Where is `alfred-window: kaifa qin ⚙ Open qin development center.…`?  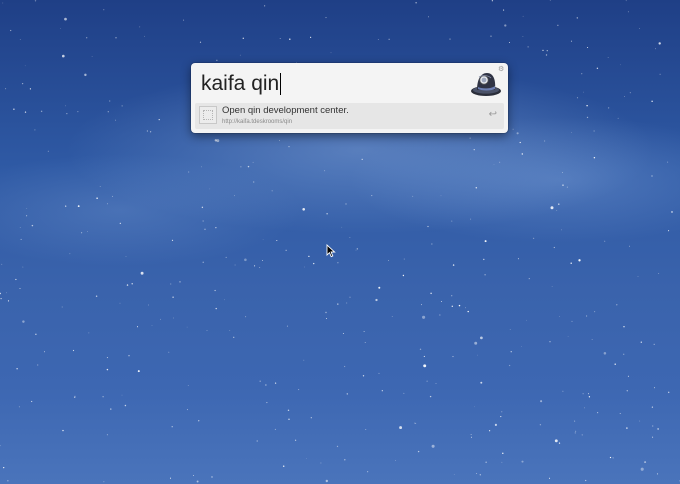
alfred-window: kaifa qin ⚙ Open qin development center.… is located at coordinates (349, 98).